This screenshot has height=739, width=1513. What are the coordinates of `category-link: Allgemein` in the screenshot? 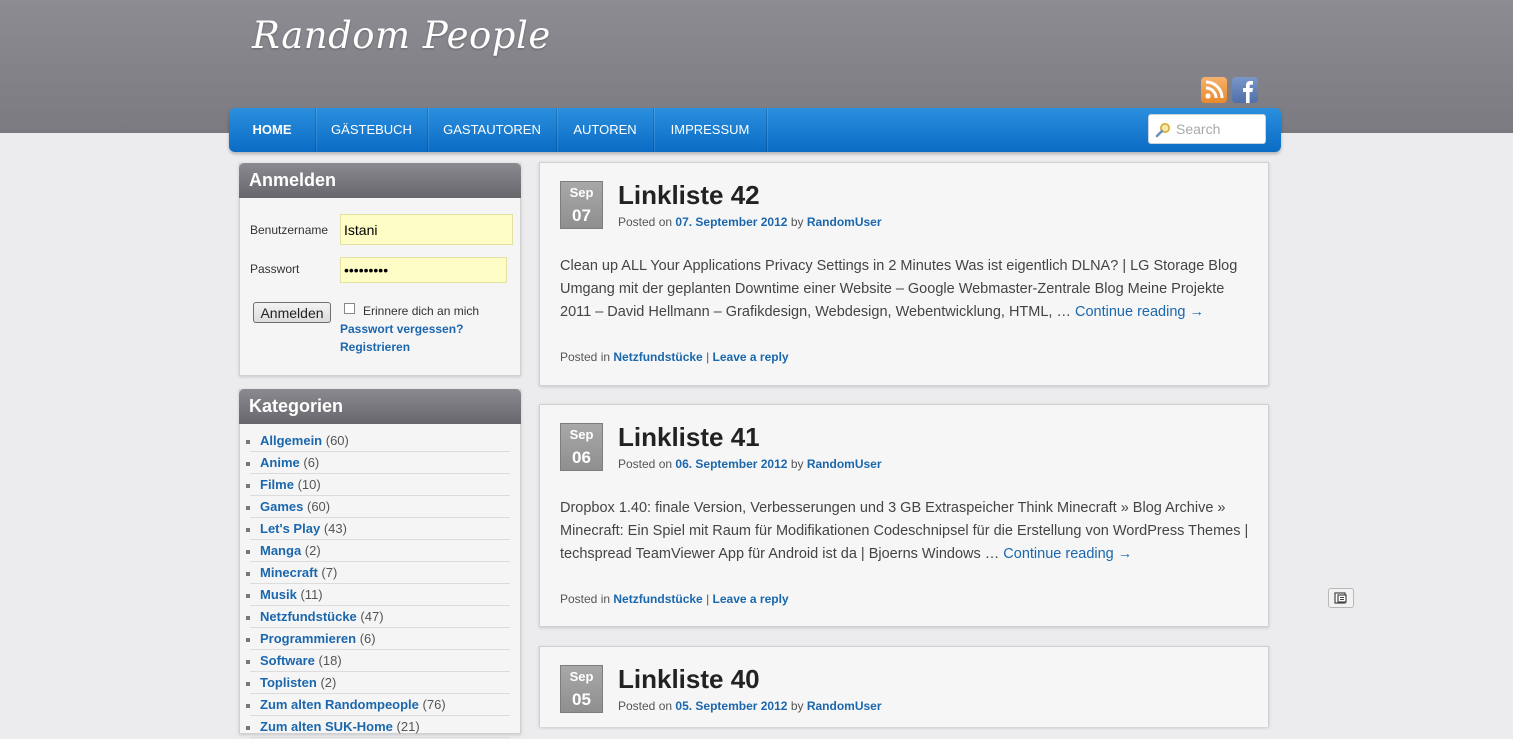 It's located at (291, 440).